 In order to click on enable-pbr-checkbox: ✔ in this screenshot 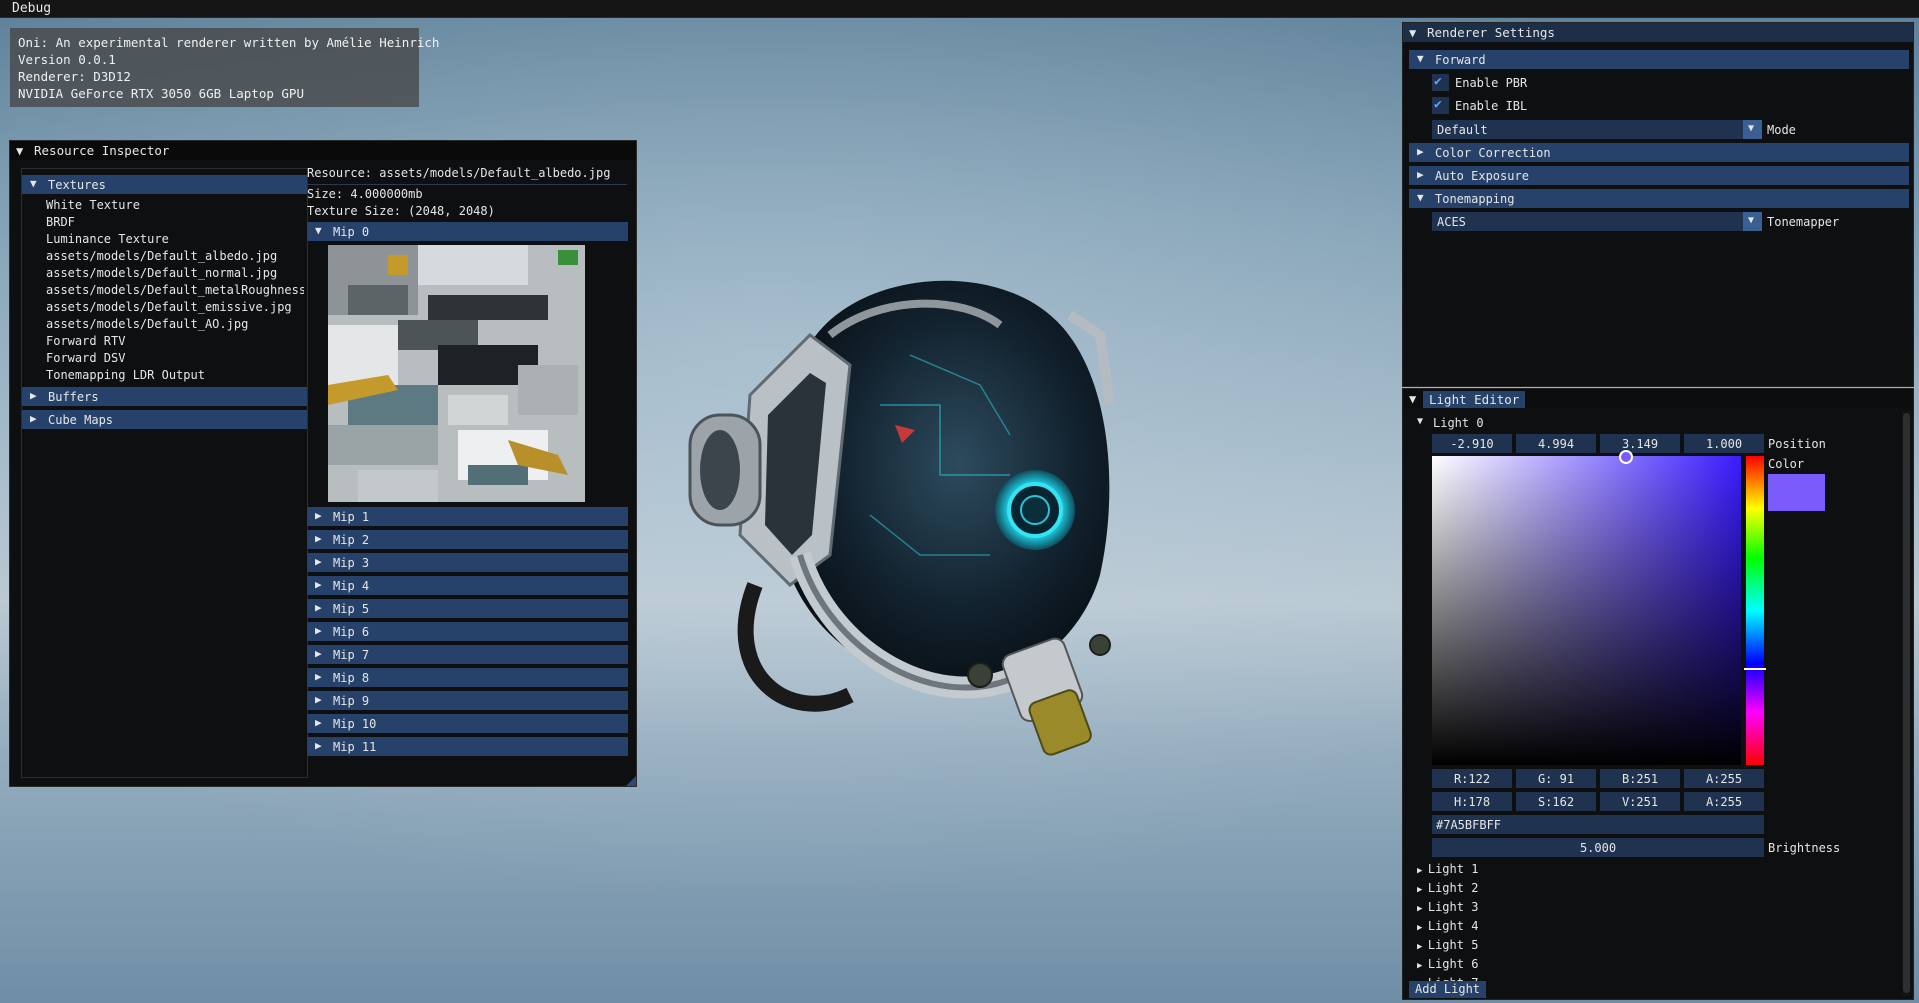, I will do `click(1440, 82)`.